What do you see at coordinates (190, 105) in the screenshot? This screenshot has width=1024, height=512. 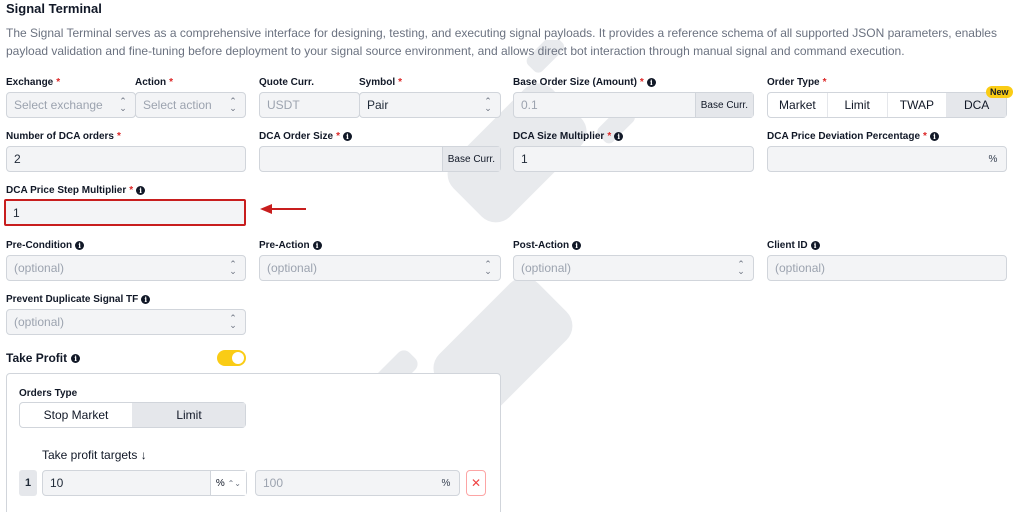 I see `action-select: Select action ⌃ ⌄` at bounding box center [190, 105].